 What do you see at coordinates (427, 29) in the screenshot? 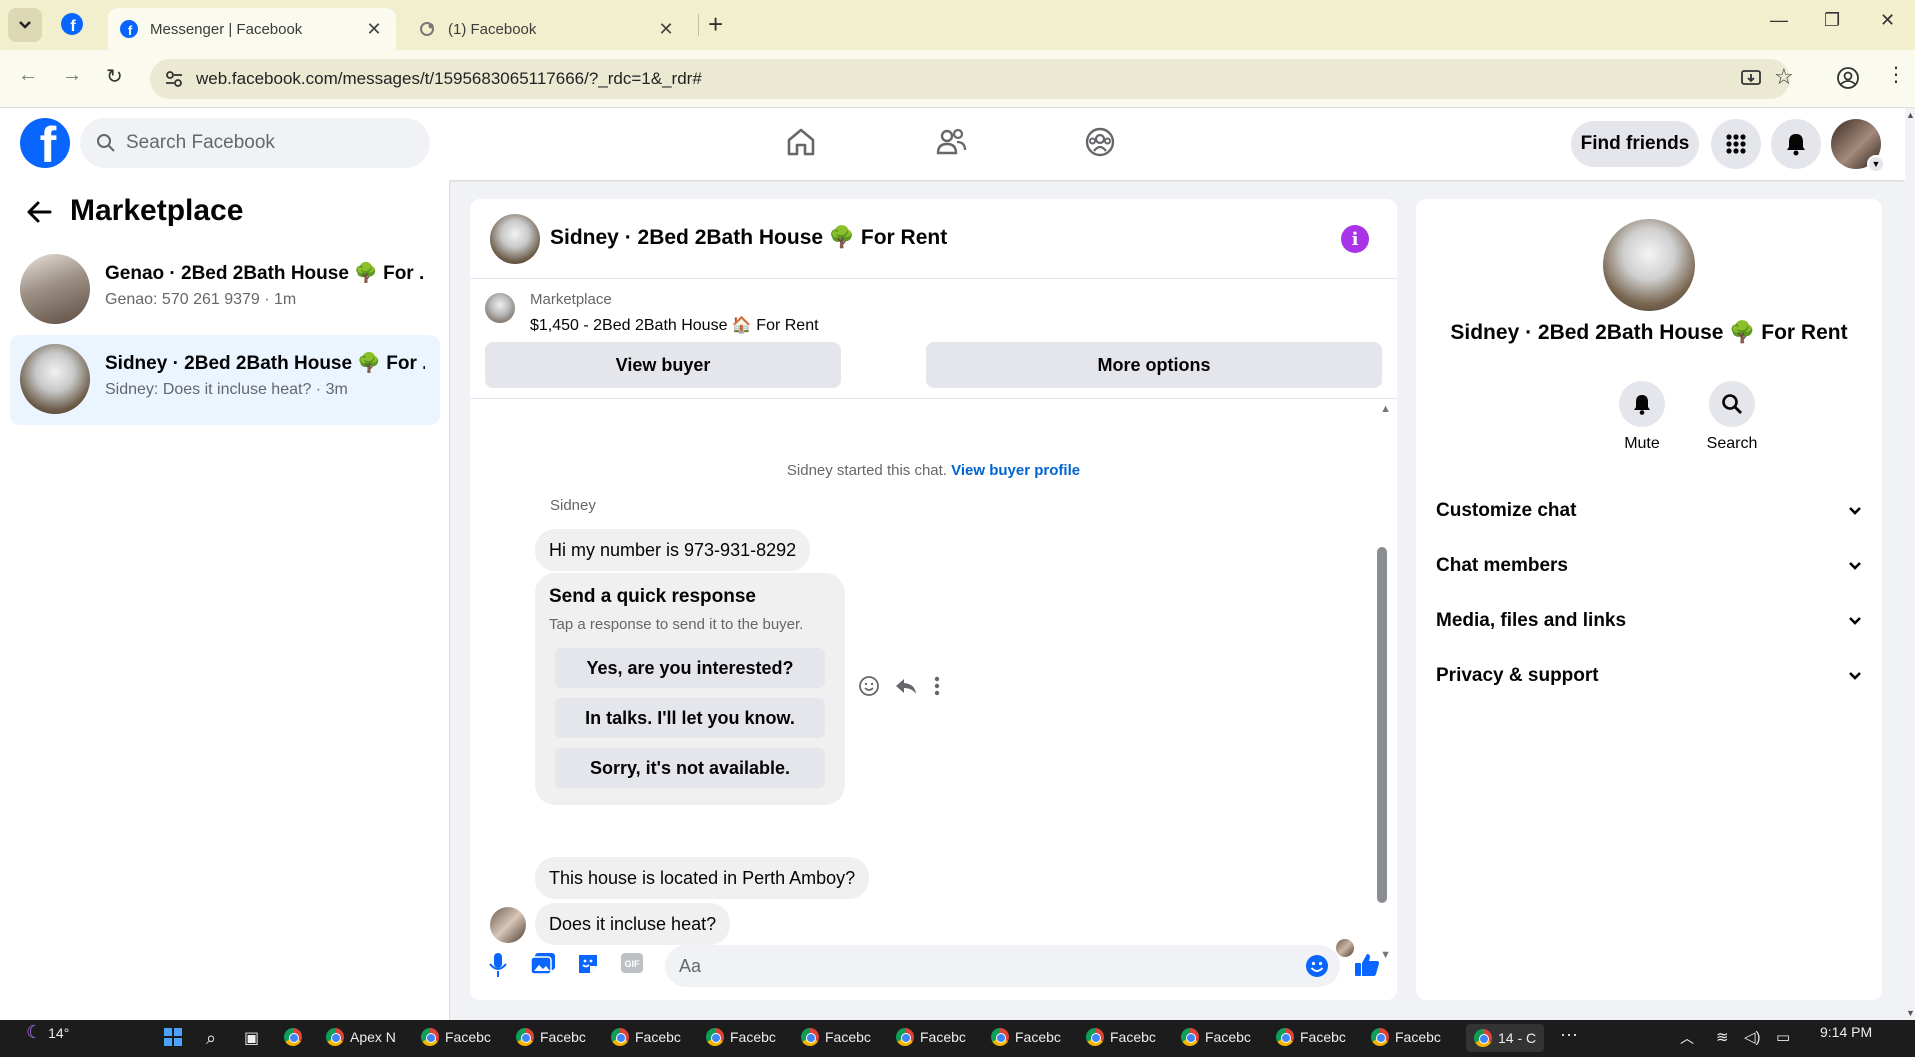
I see `loading-favicon-icon` at bounding box center [427, 29].